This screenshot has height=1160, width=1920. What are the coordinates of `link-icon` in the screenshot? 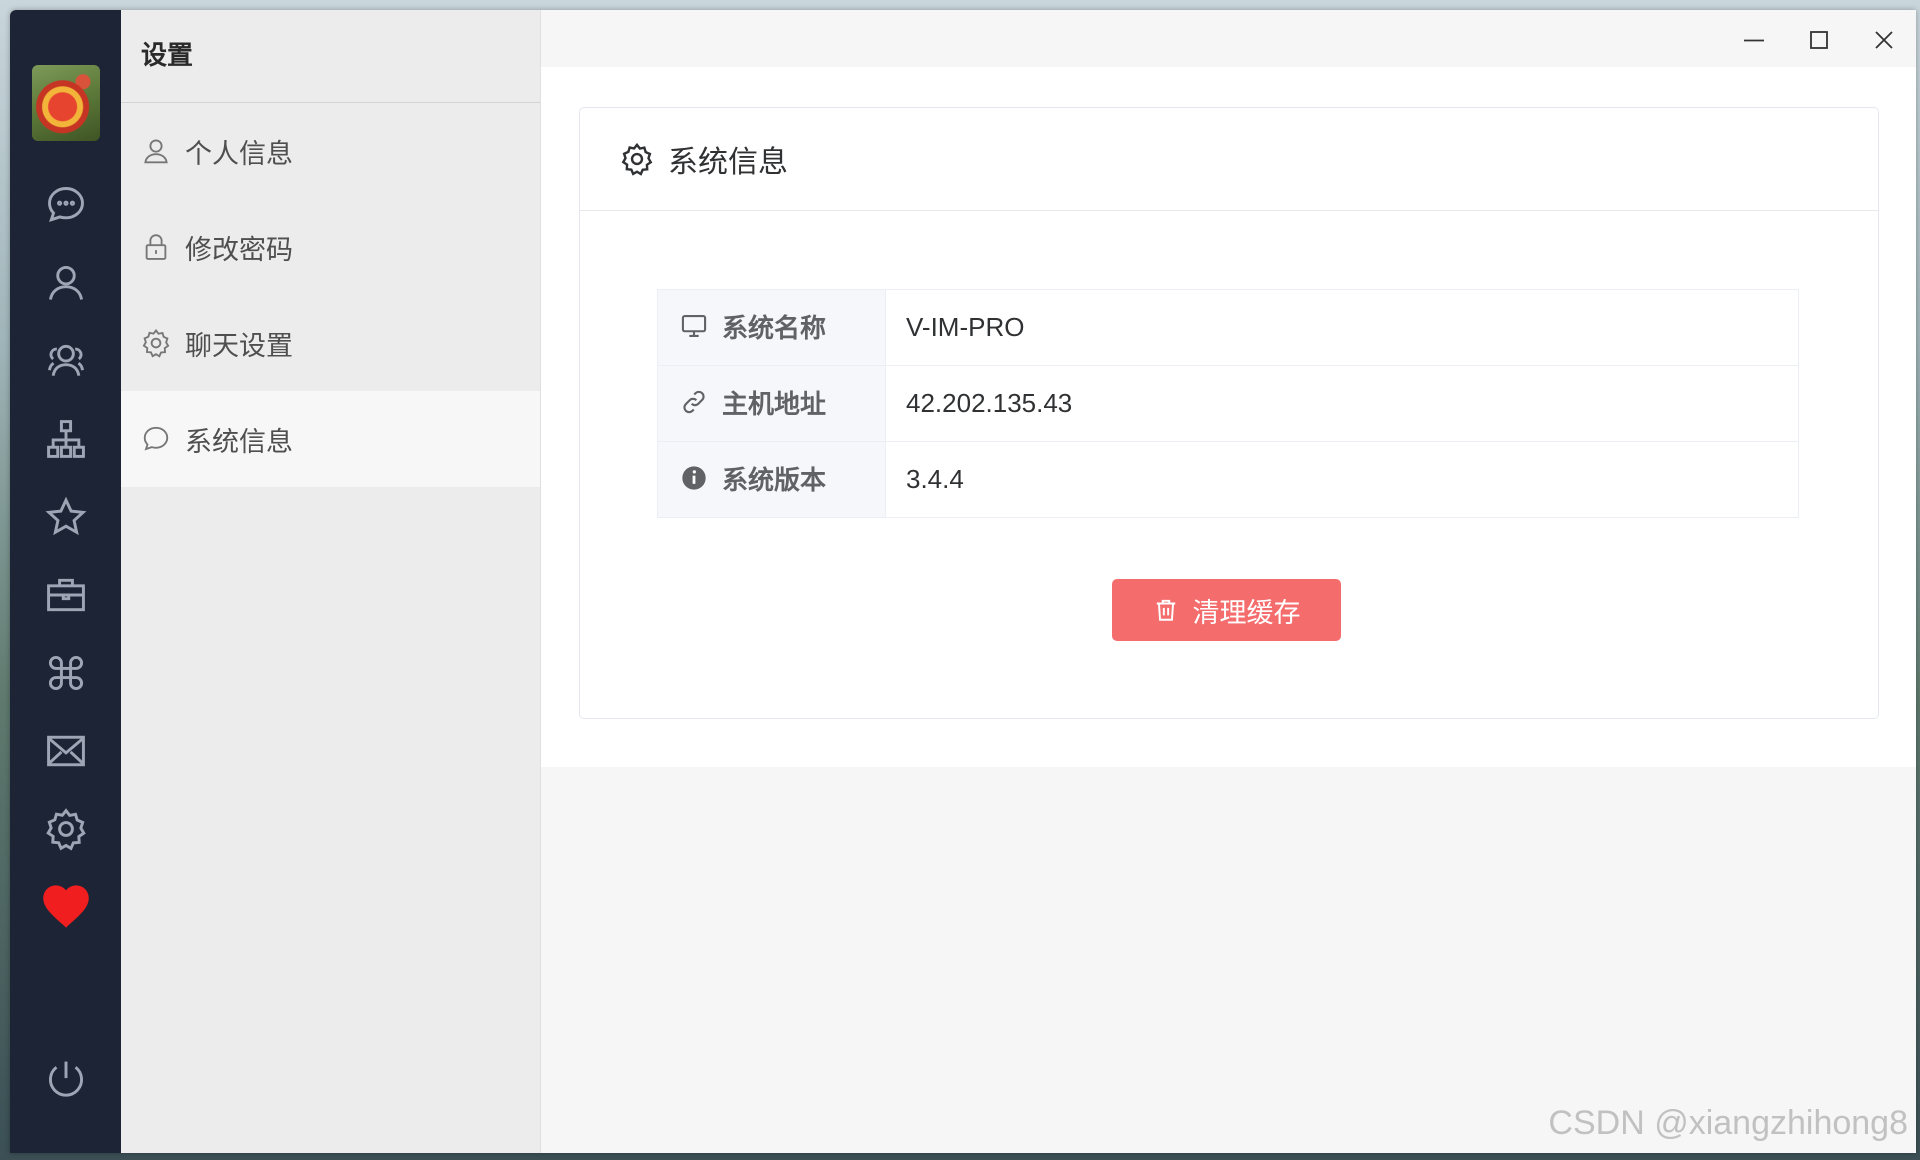 It's located at (694, 402).